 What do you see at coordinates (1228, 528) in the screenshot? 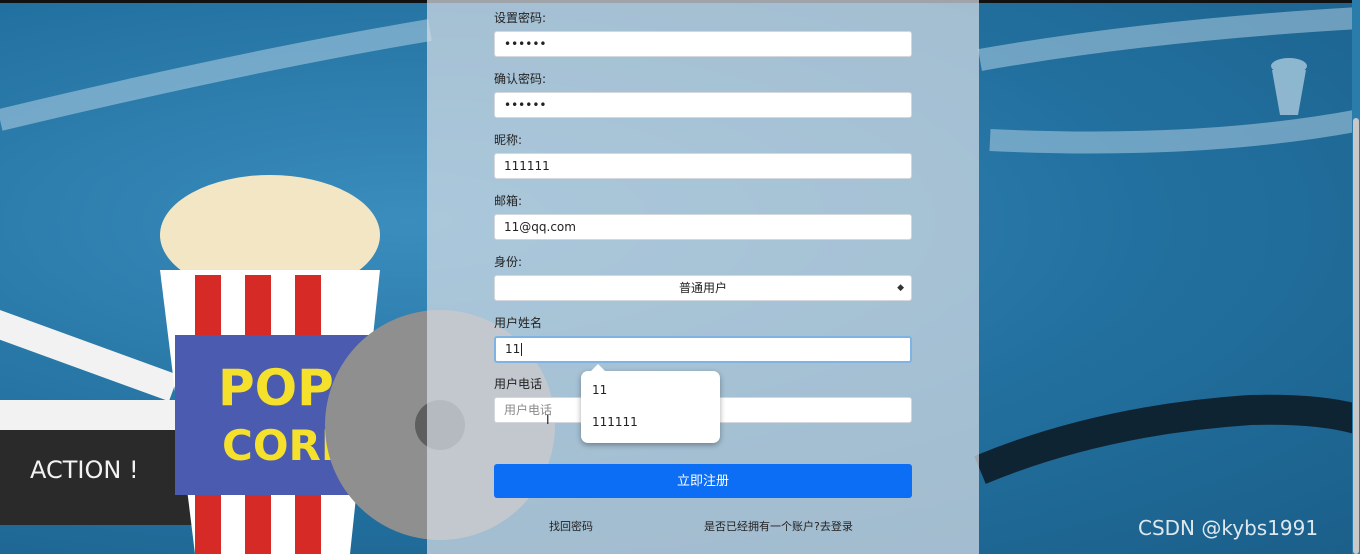
I see `csdn-watermark: CSDN @kybs1991` at bounding box center [1228, 528].